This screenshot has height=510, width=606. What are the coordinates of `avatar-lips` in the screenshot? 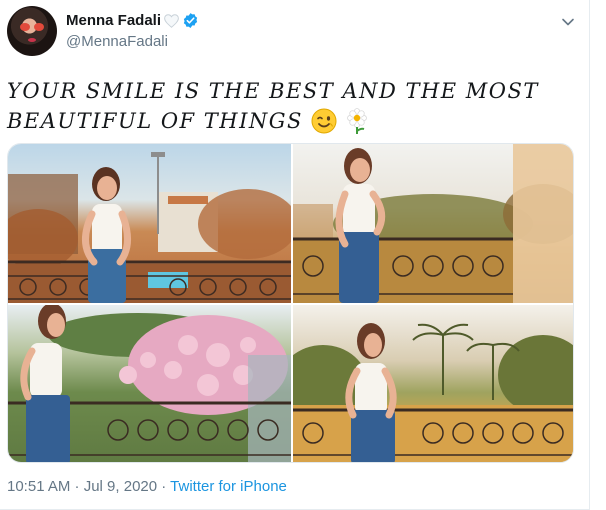 It's located at (32, 40).